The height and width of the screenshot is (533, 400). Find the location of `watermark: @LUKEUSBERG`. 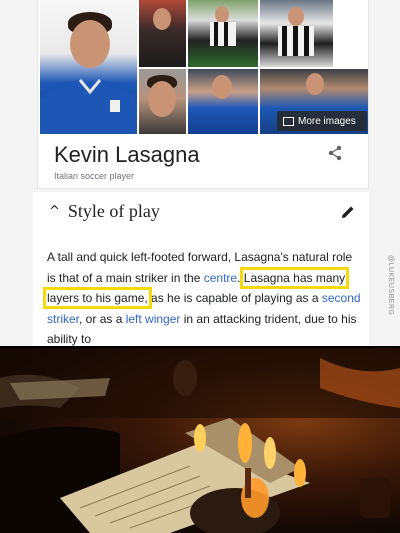

watermark: @LUKEUSBERG is located at coordinates (390, 285).